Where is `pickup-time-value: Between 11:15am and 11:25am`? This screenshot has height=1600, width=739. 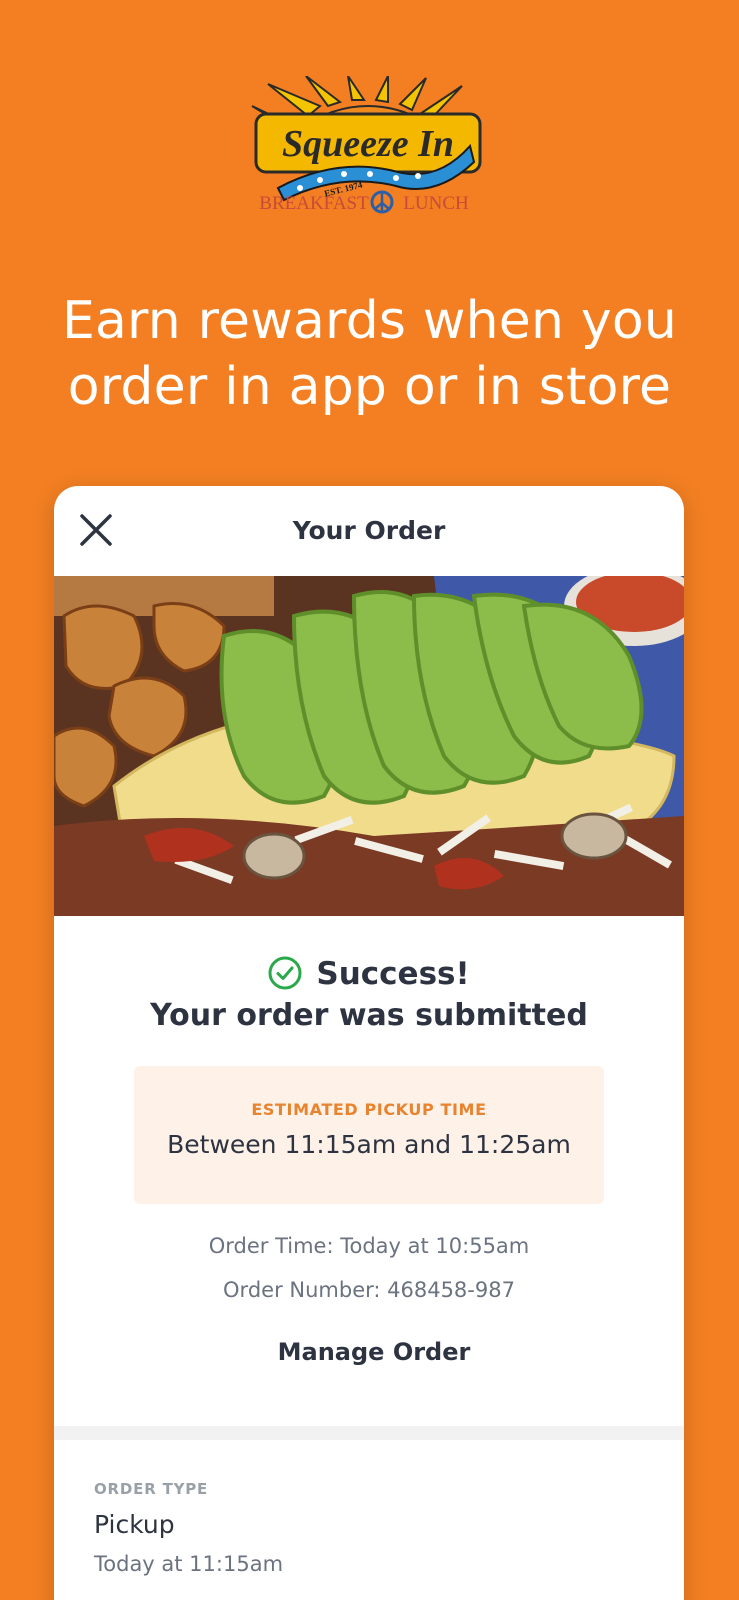 pickup-time-value: Between 11:15am and 11:25am is located at coordinates (369, 1144).